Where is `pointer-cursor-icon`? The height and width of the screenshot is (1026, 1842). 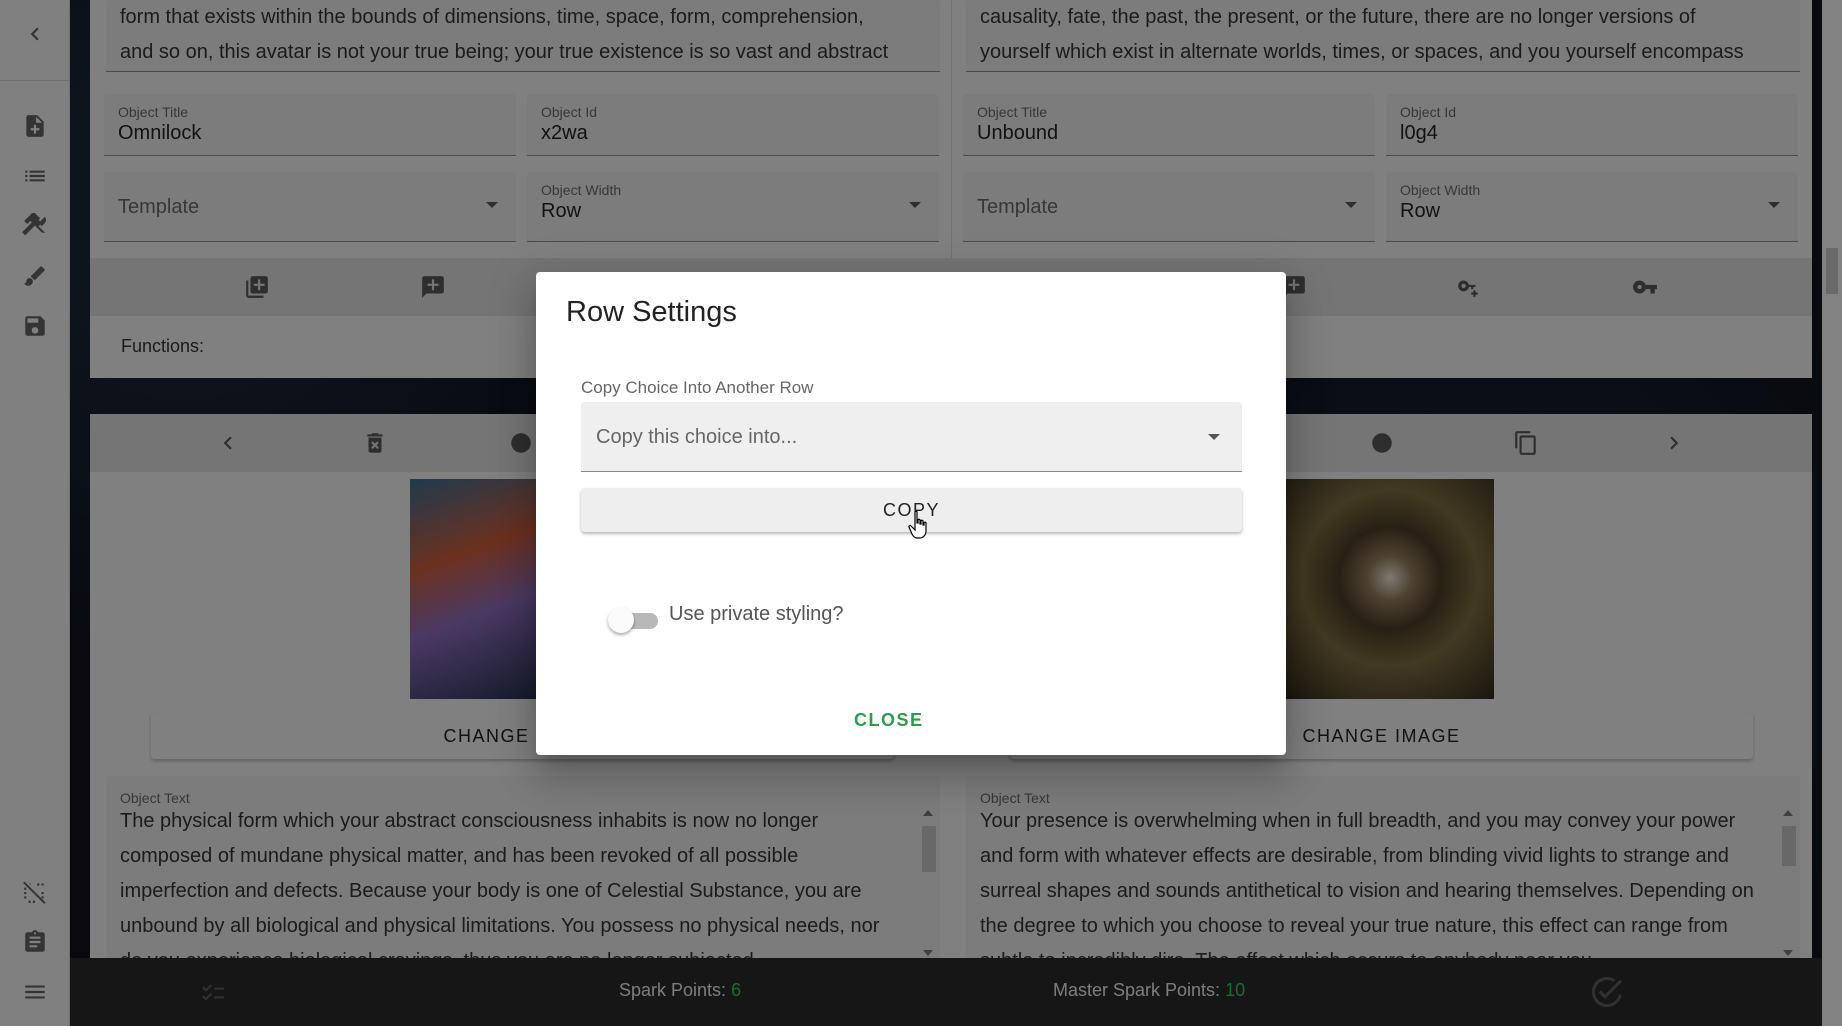
pointer-cursor-icon is located at coordinates (917, 524).